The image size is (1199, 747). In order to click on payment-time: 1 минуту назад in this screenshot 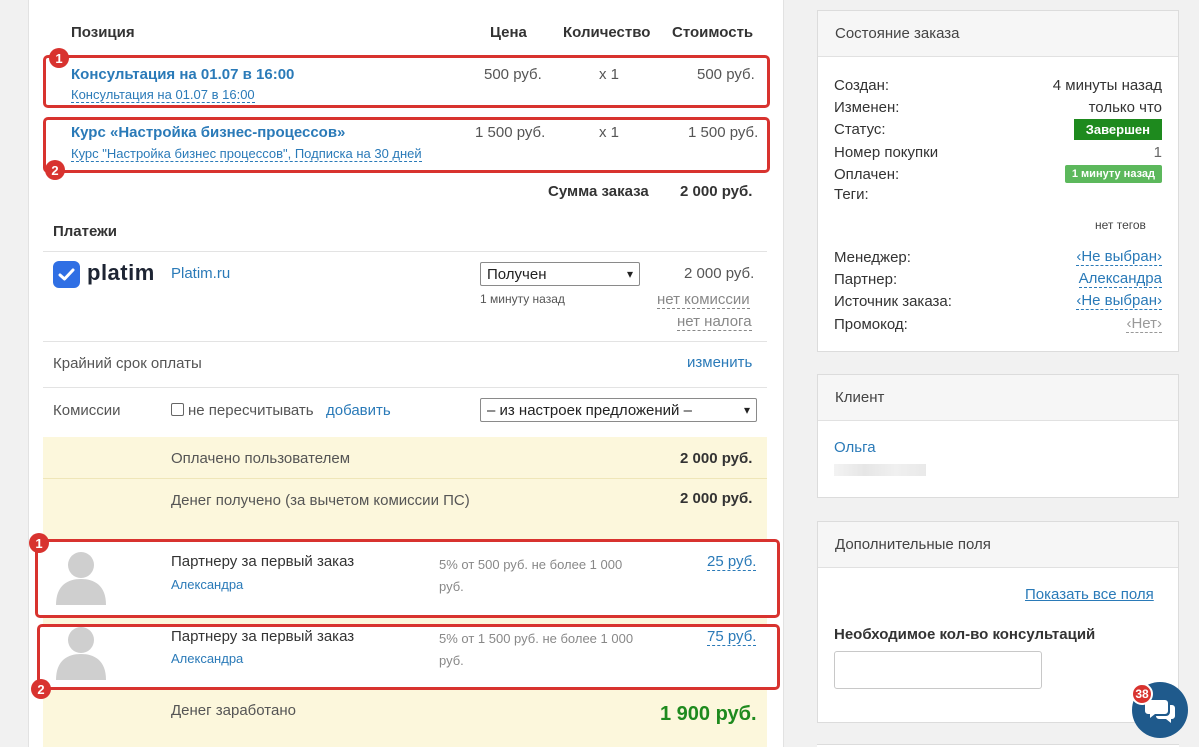, I will do `click(522, 299)`.